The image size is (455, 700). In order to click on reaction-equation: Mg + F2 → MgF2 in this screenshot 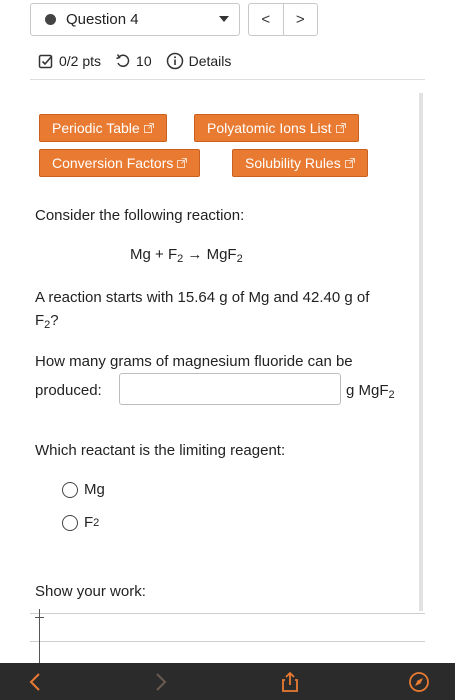, I will do `click(186, 255)`.